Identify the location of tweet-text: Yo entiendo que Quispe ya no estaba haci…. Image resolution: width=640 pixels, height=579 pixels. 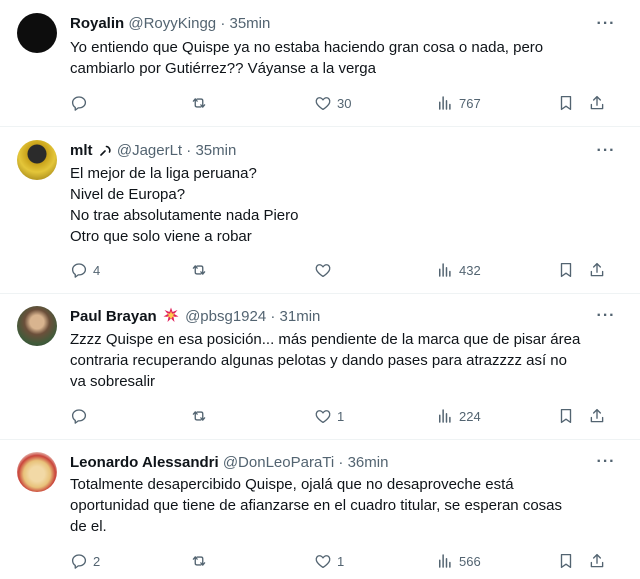
(346, 58).